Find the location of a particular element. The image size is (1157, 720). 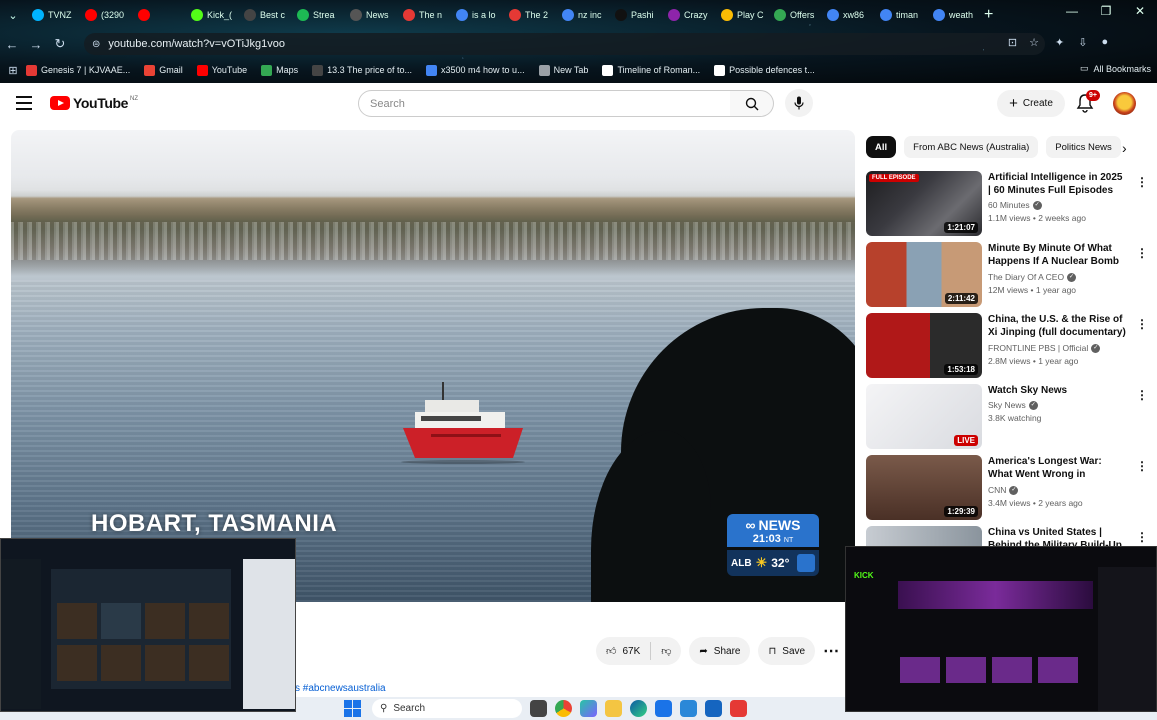

mail-icon is located at coordinates (663, 708).